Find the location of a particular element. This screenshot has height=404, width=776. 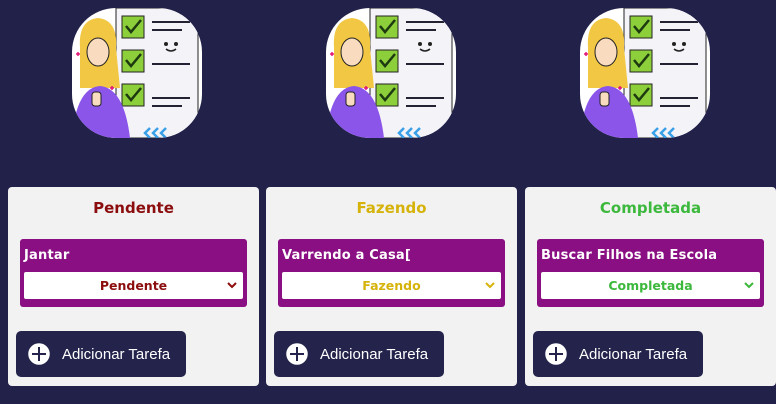

column-title: Pendente is located at coordinates (133, 208).